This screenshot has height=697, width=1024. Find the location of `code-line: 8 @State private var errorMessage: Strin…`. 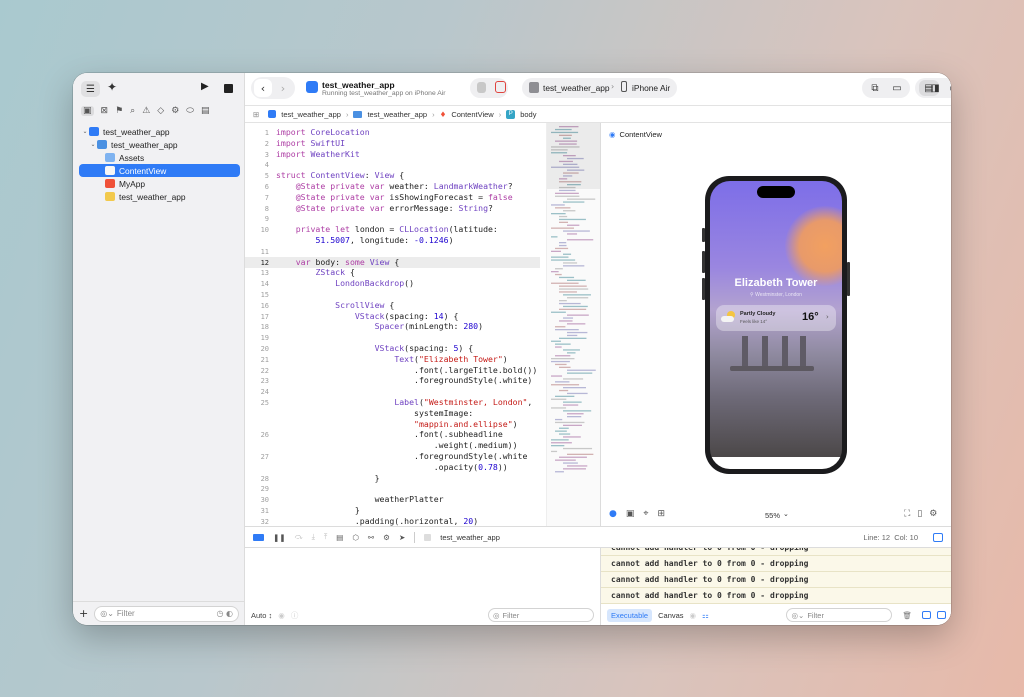

code-line: 8 @State private var errorMessage: Strin… is located at coordinates (392, 208).